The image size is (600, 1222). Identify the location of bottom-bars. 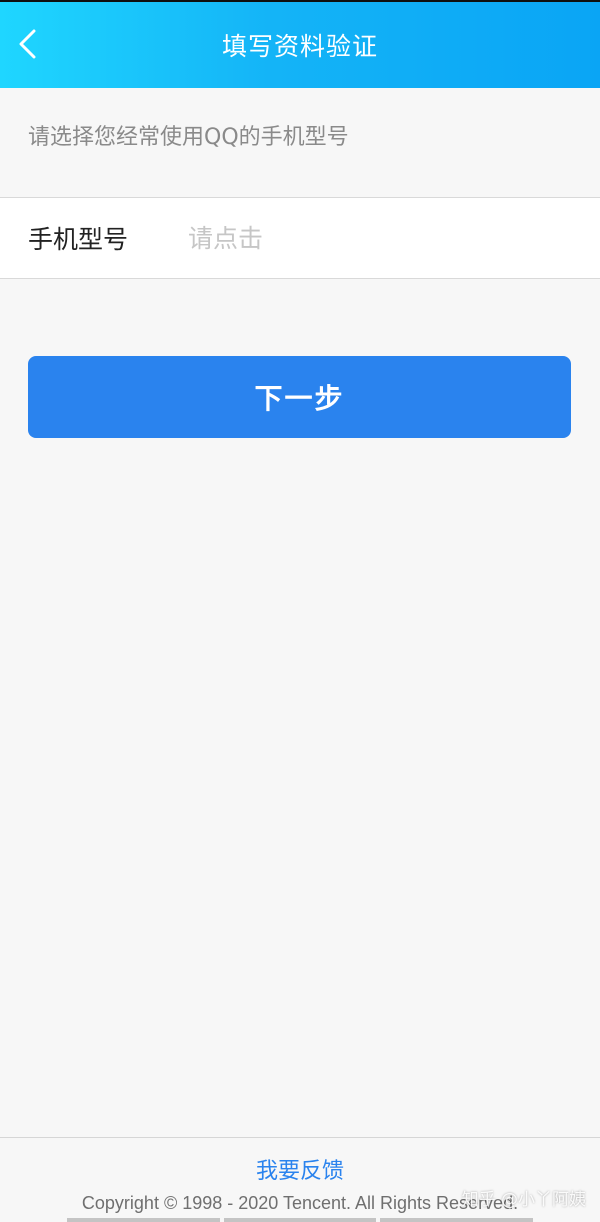
(300, 1220).